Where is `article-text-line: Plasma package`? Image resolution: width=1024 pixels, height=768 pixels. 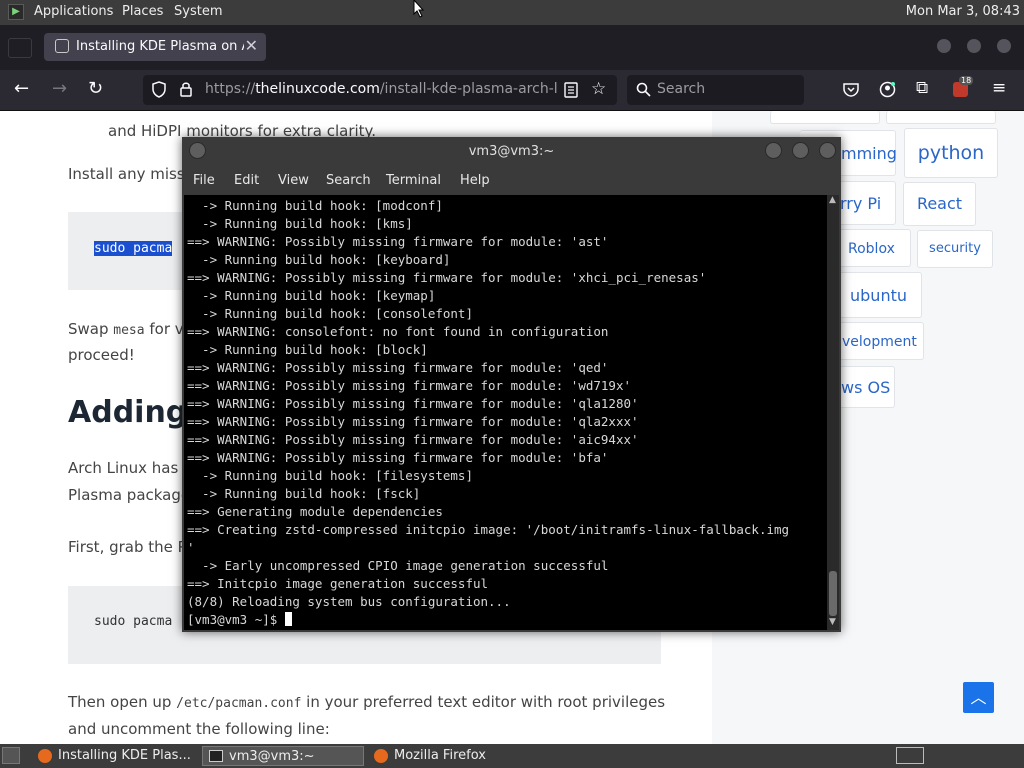
article-text-line: Plasma package is located at coordinates (129, 495).